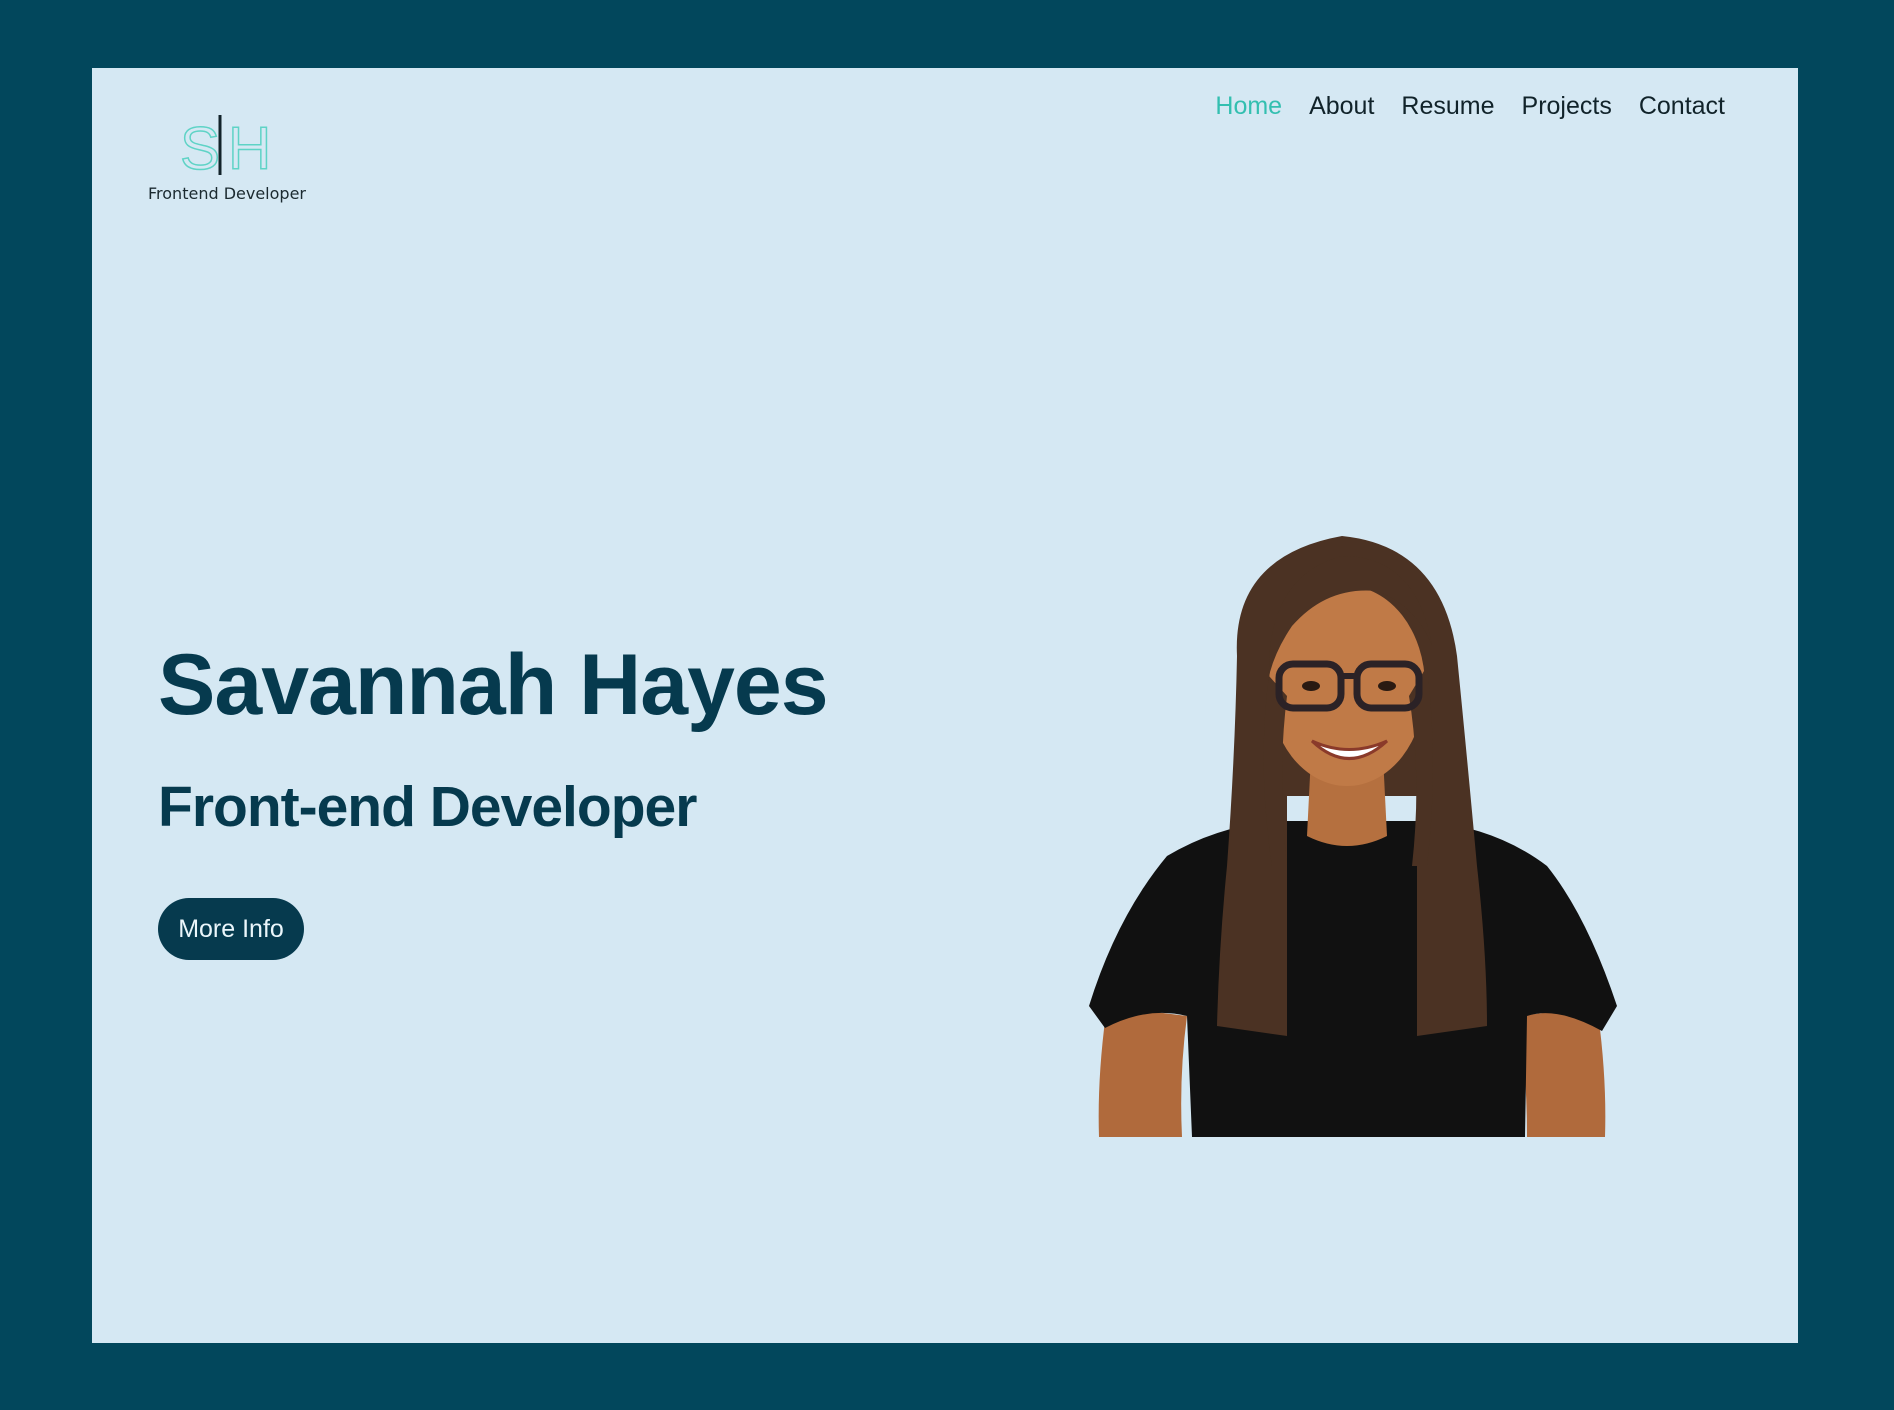  I want to click on logo-caption: Frontend Developer, so click(227, 193).